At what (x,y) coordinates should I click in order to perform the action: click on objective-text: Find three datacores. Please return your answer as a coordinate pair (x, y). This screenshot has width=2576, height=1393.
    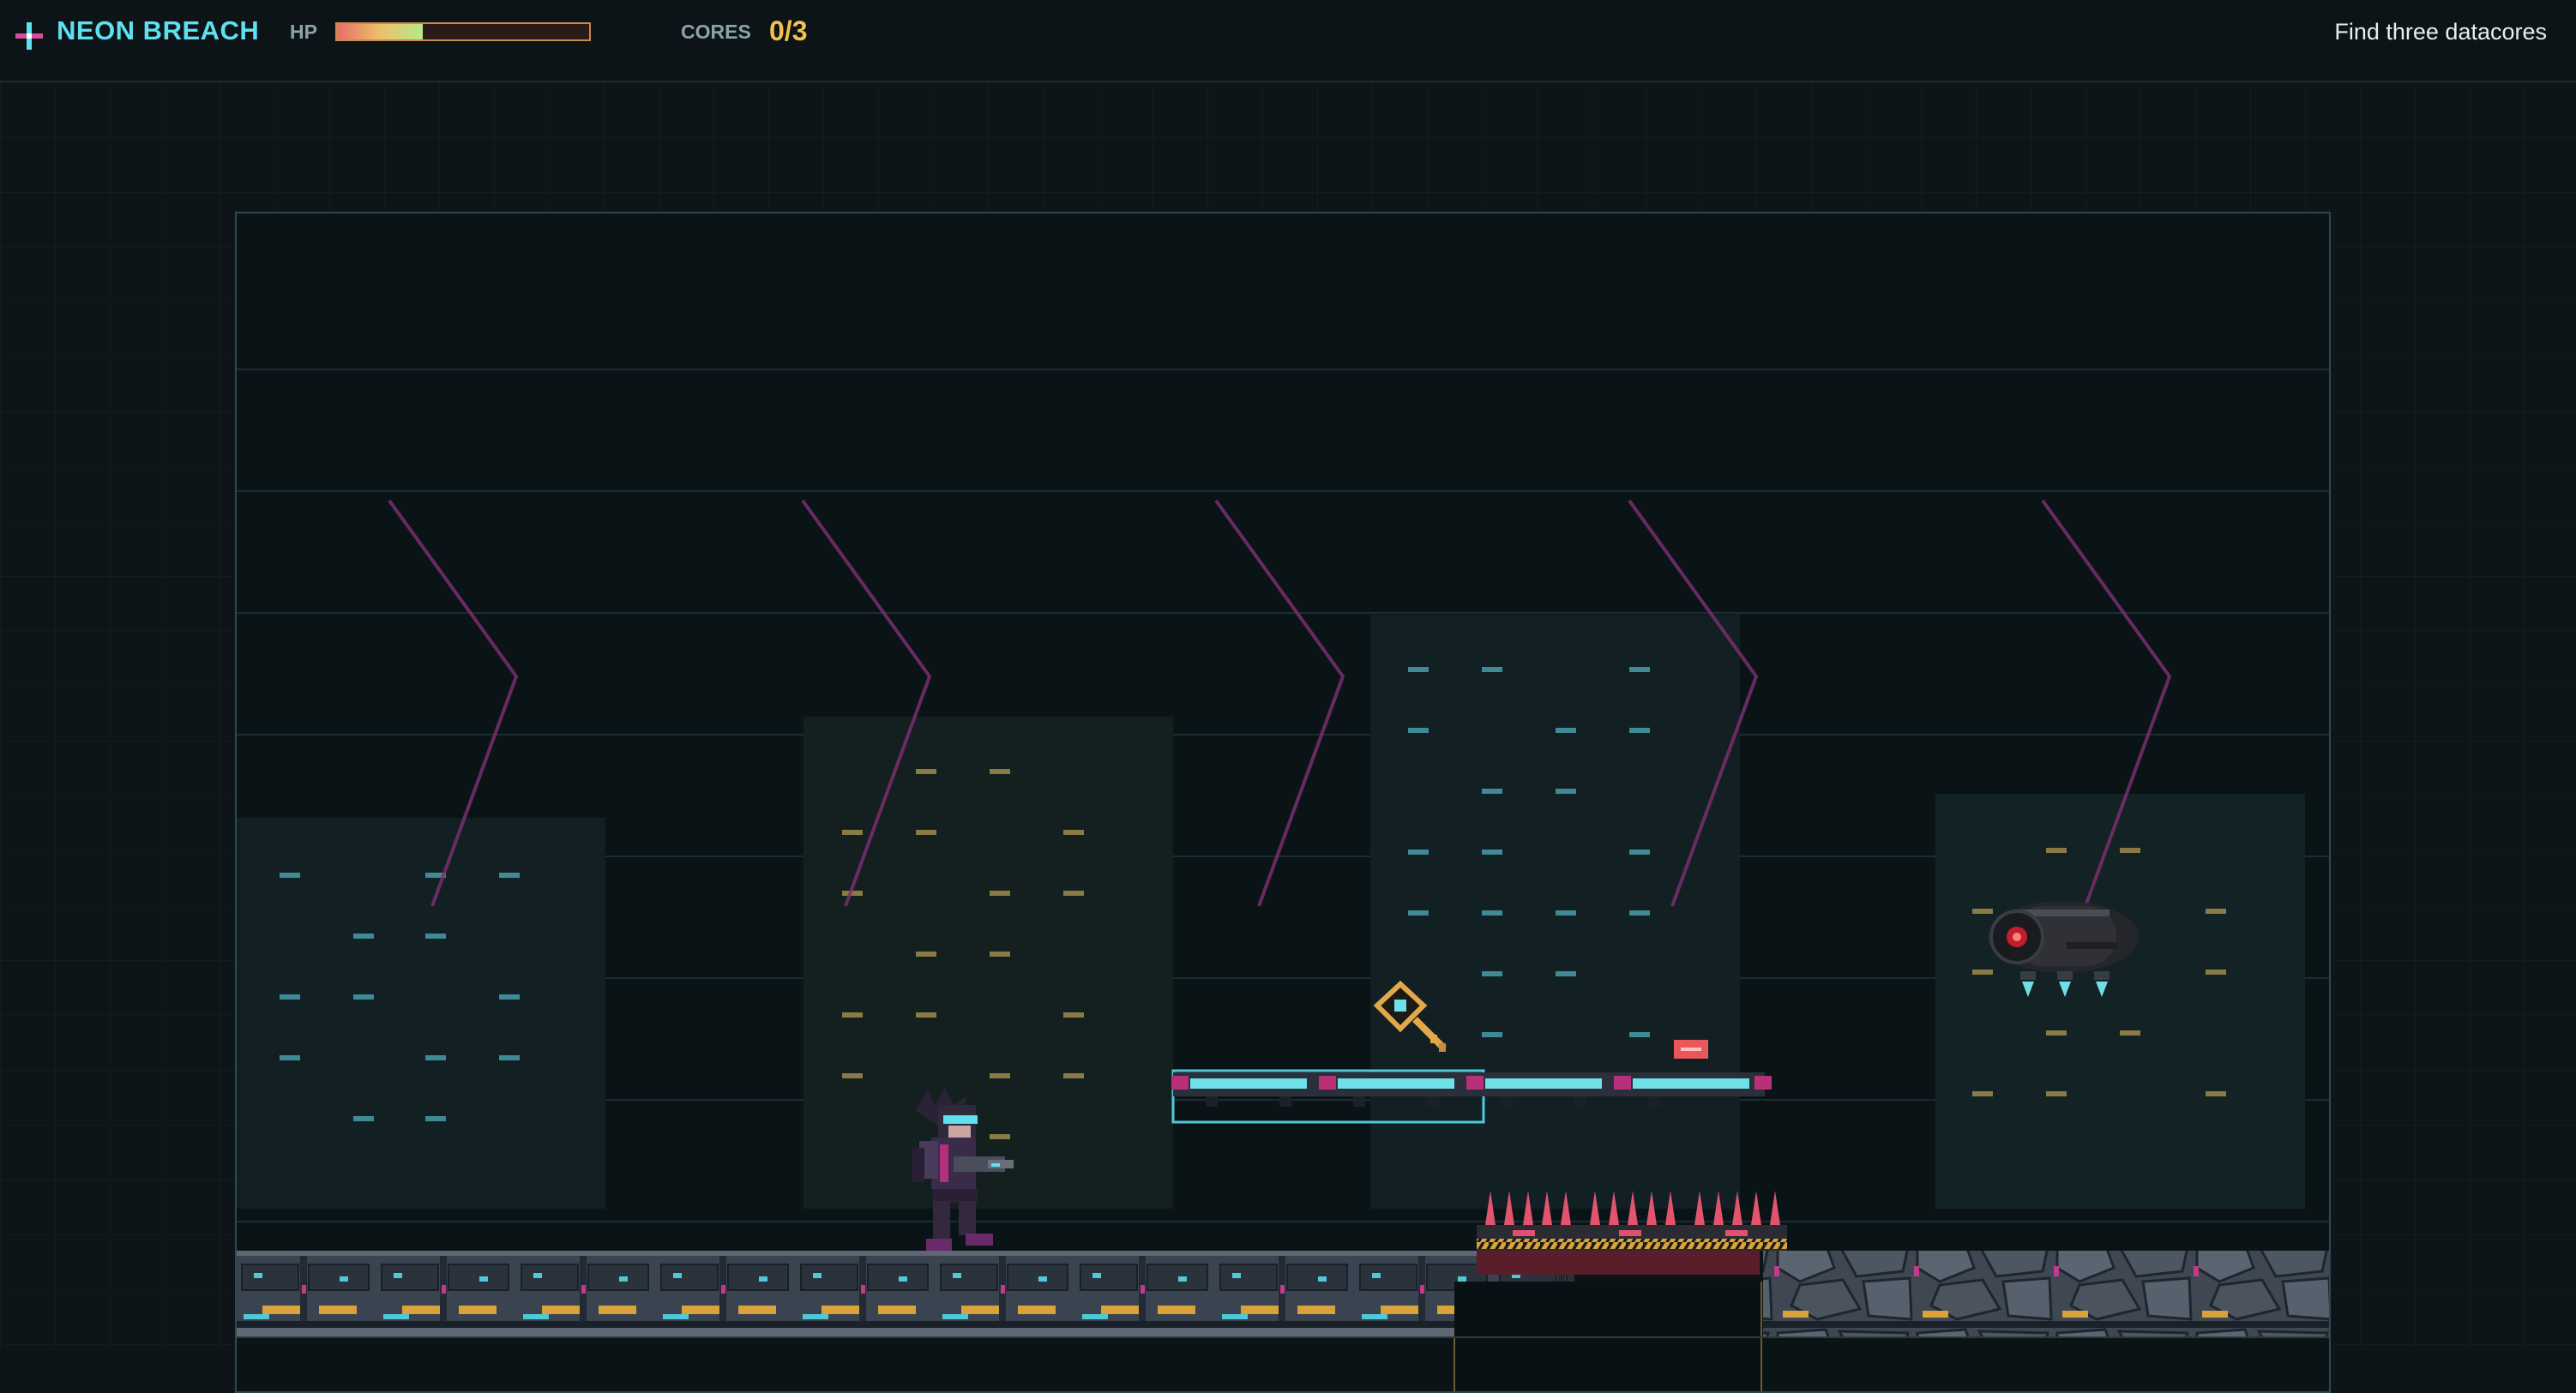
    Looking at the image, I should click on (2440, 32).